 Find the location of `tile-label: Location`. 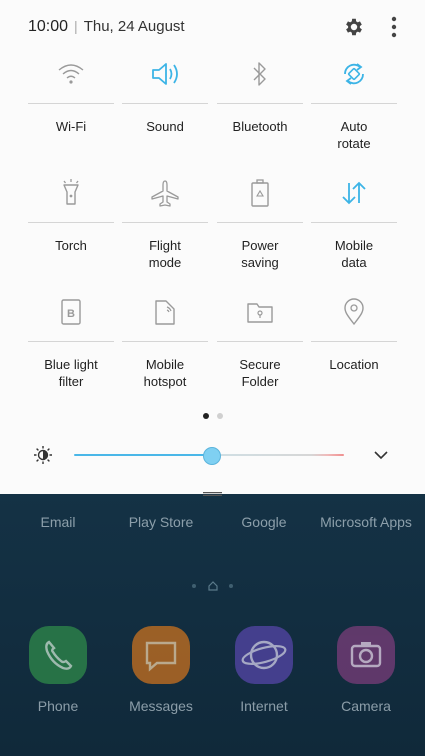

tile-label: Location is located at coordinates (354, 364).